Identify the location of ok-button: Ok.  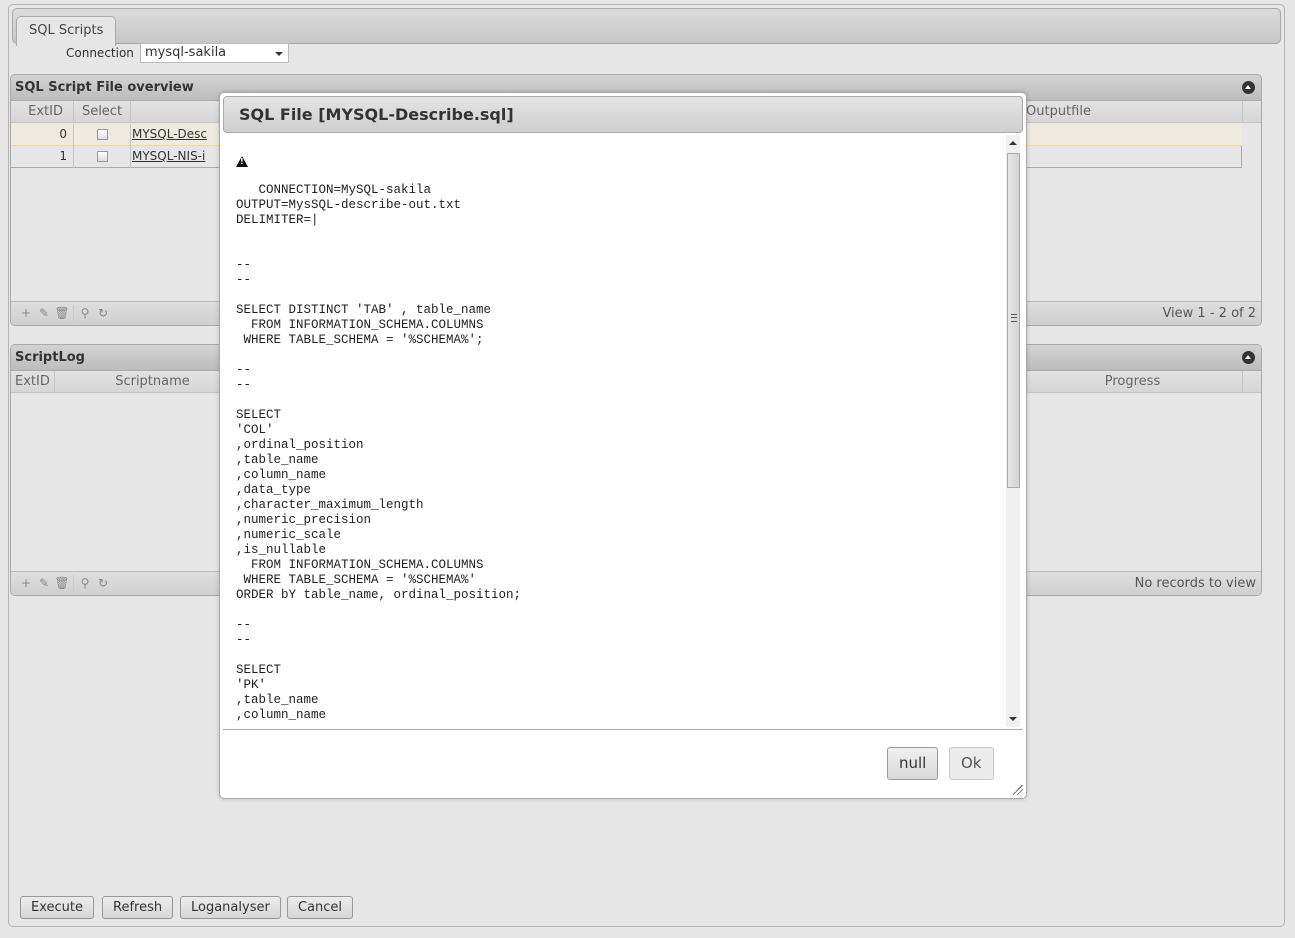
(971, 763).